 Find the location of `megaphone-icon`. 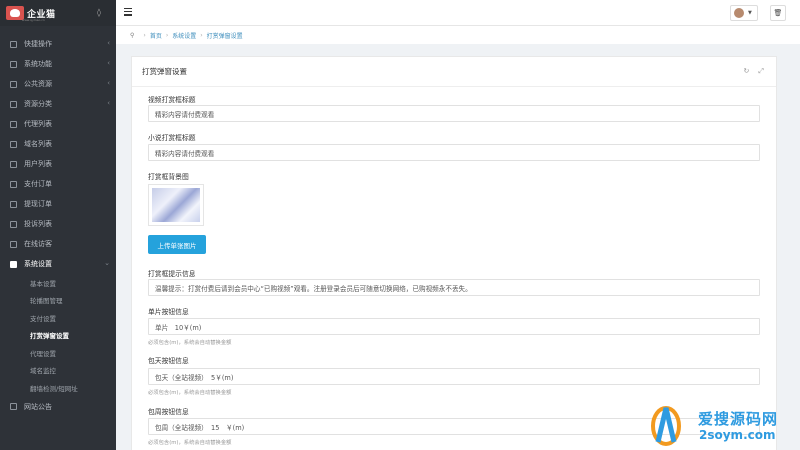

megaphone-icon is located at coordinates (13, 406).